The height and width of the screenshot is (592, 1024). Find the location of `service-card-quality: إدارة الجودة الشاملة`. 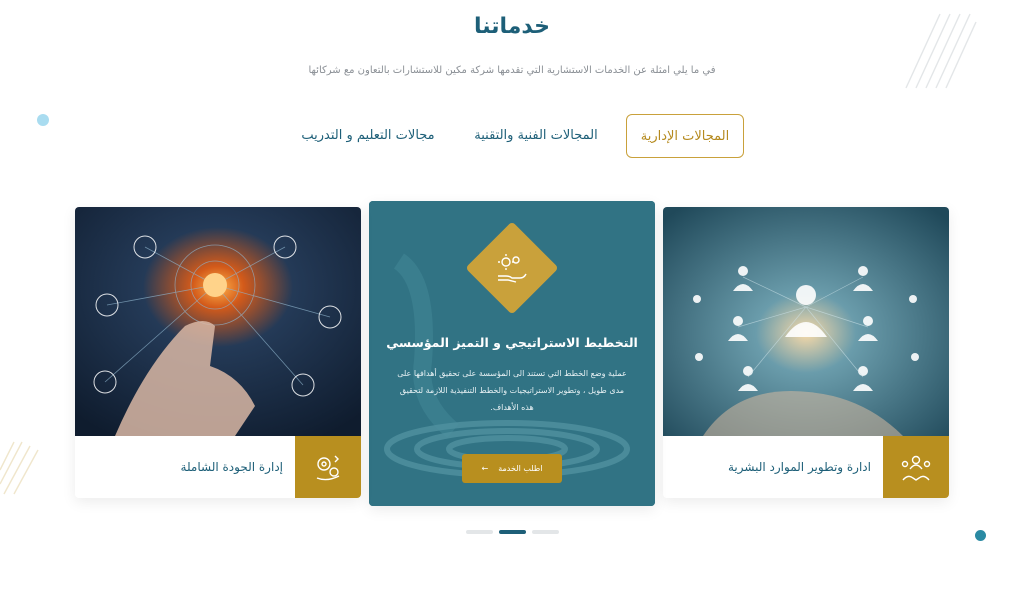

service-card-quality: إدارة الجودة الشاملة is located at coordinates (218, 352).